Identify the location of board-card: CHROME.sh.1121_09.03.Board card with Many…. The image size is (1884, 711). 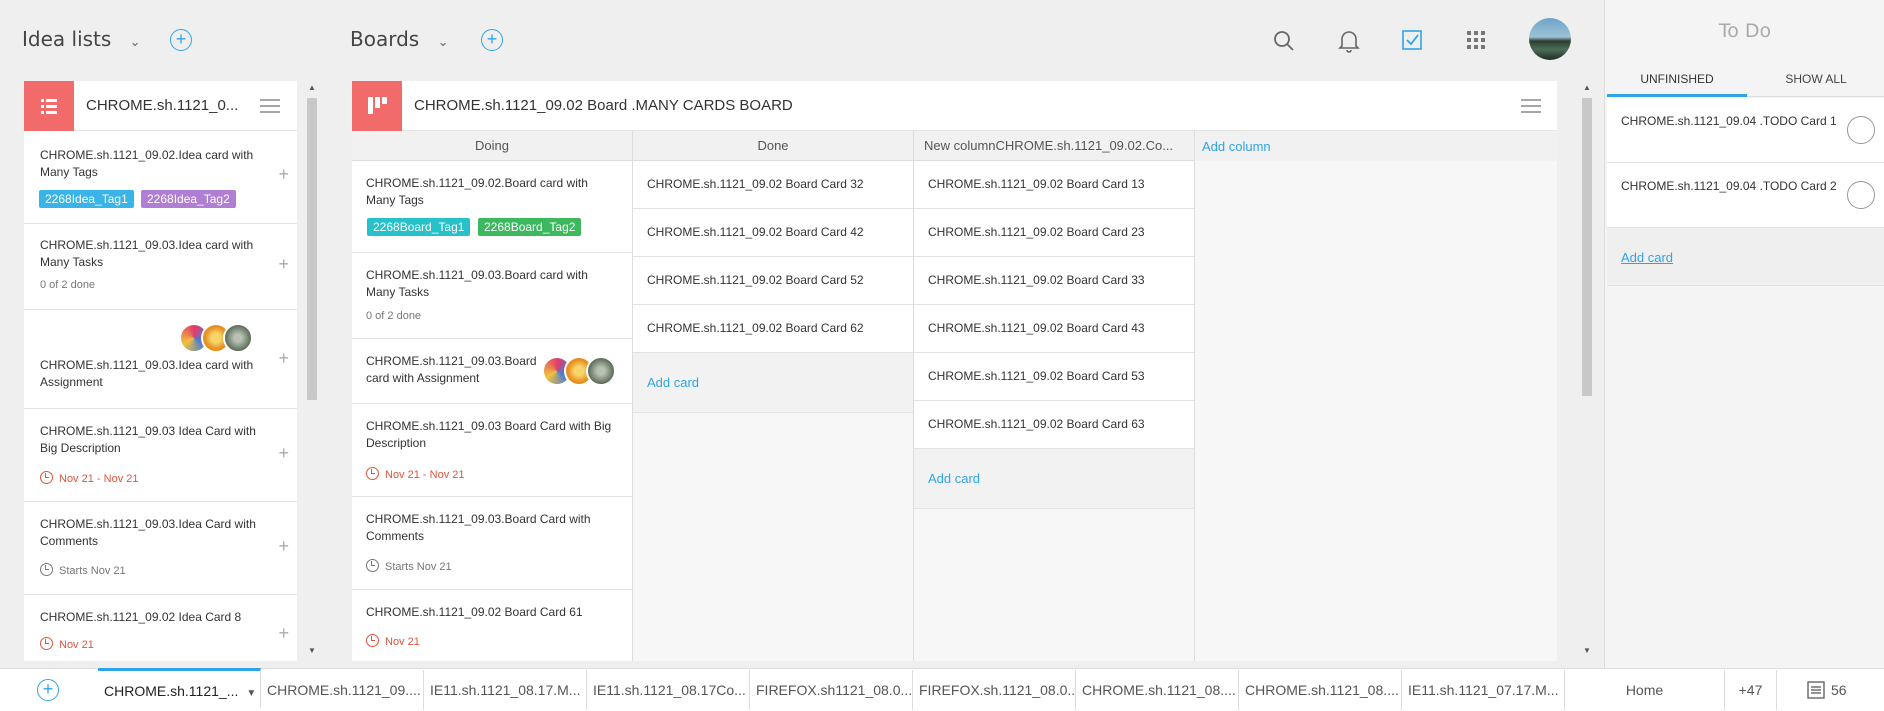
(492, 296).